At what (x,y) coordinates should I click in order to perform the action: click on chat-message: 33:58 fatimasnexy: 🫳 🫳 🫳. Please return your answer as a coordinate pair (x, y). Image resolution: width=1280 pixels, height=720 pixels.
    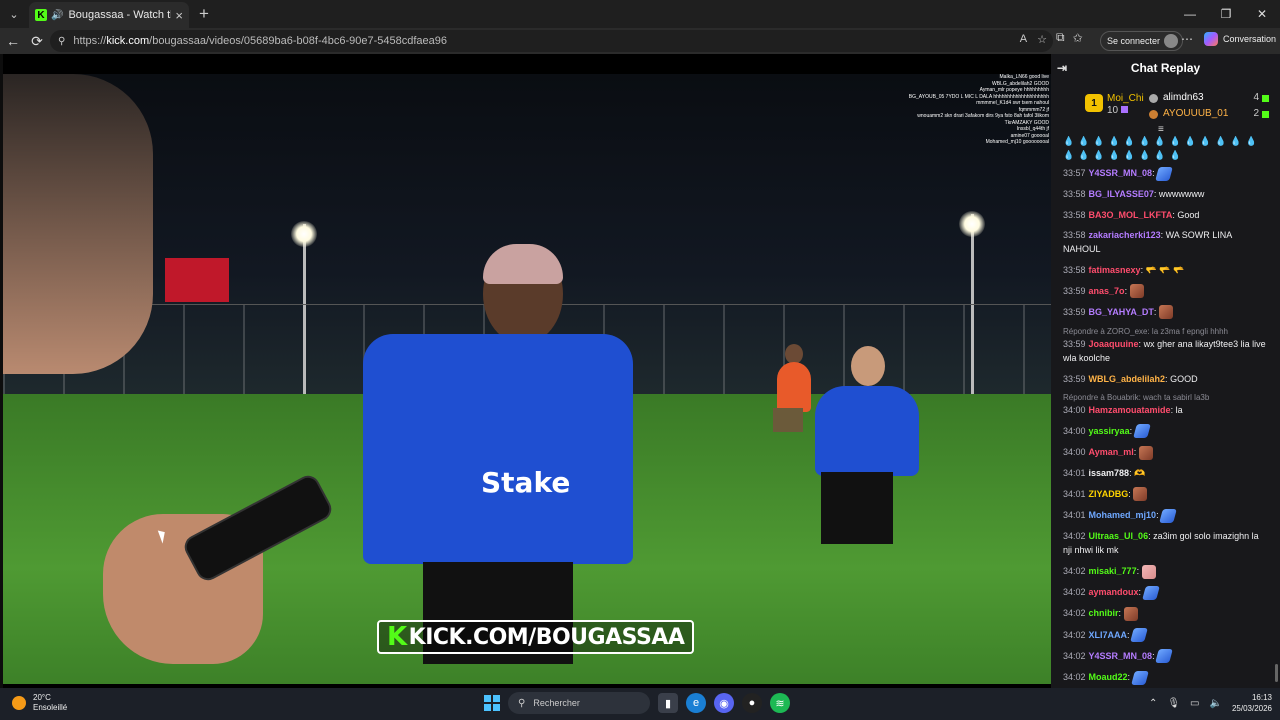
    Looking at the image, I should click on (1166, 270).